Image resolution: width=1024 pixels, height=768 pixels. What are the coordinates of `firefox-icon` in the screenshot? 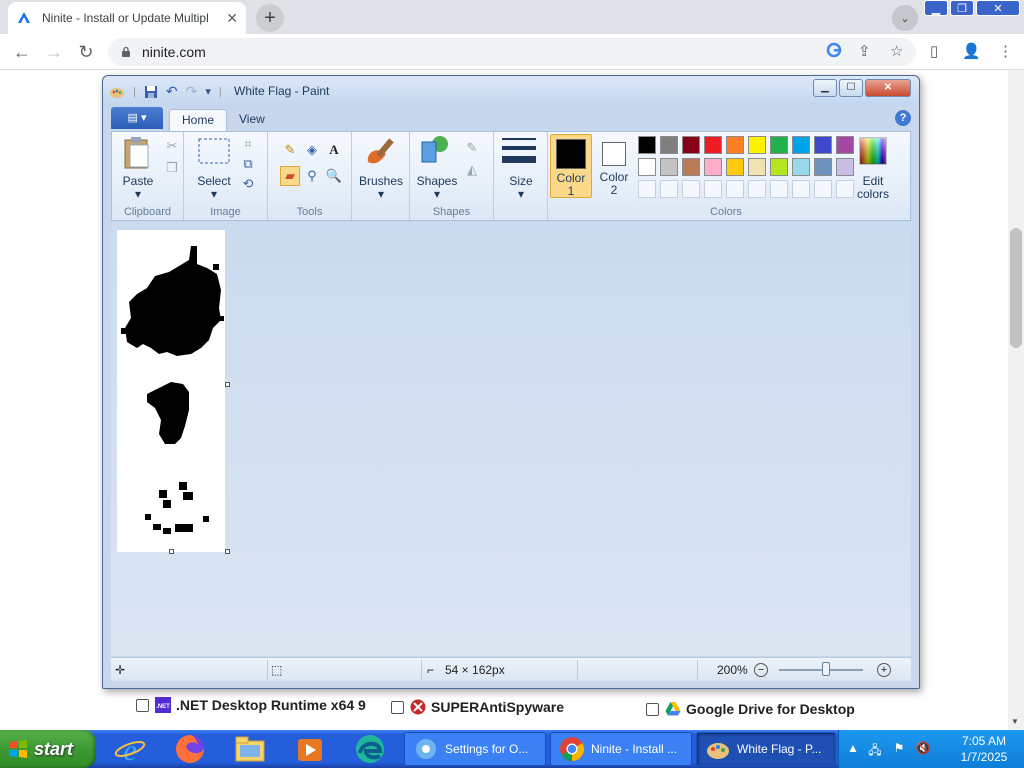 It's located at (190, 749).